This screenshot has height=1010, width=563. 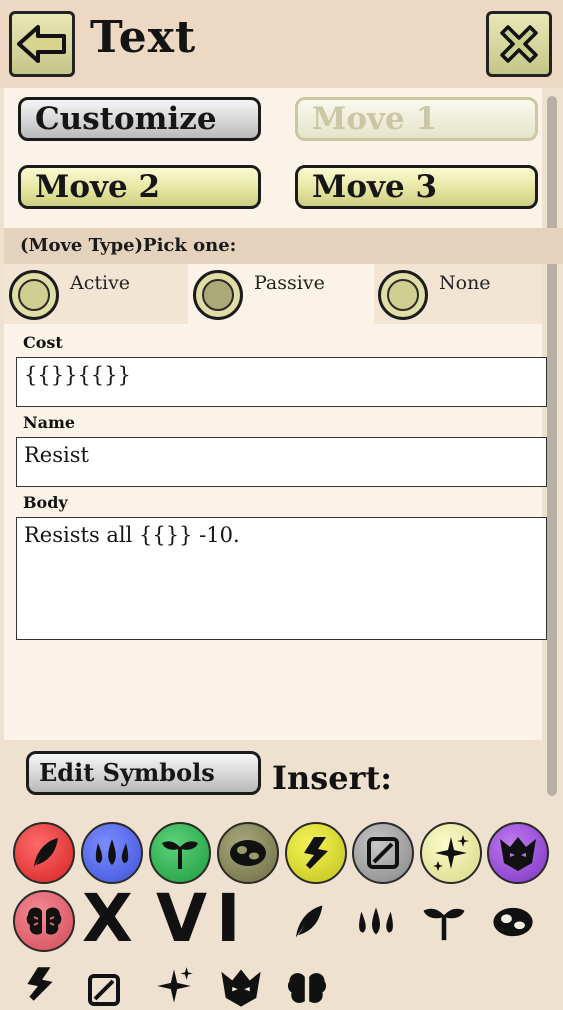 What do you see at coordinates (281, 462) in the screenshot?
I see `name-field: Resist` at bounding box center [281, 462].